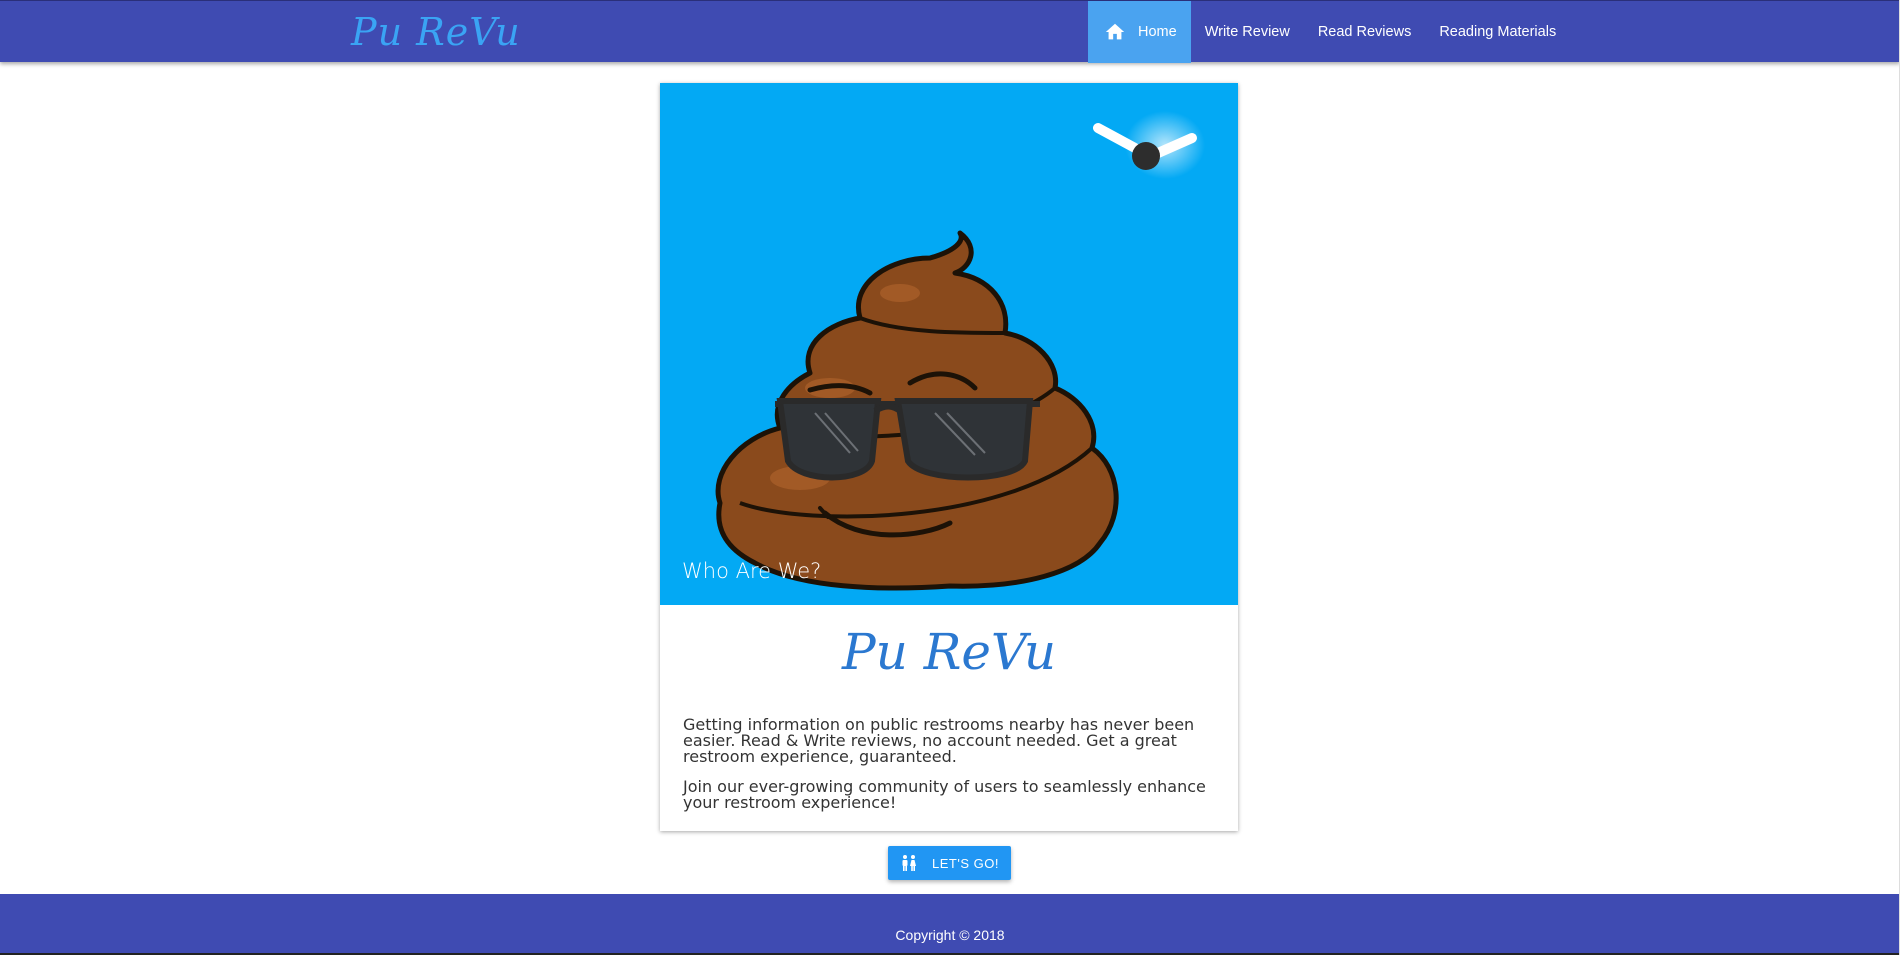  I want to click on lets-go-label: LET'S GO!, so click(965, 863).